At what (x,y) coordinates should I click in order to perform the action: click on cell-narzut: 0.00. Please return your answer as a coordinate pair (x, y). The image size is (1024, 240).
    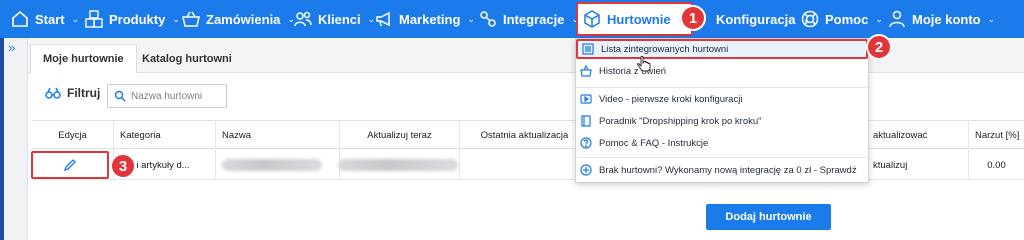
    Looking at the image, I should click on (996, 165).